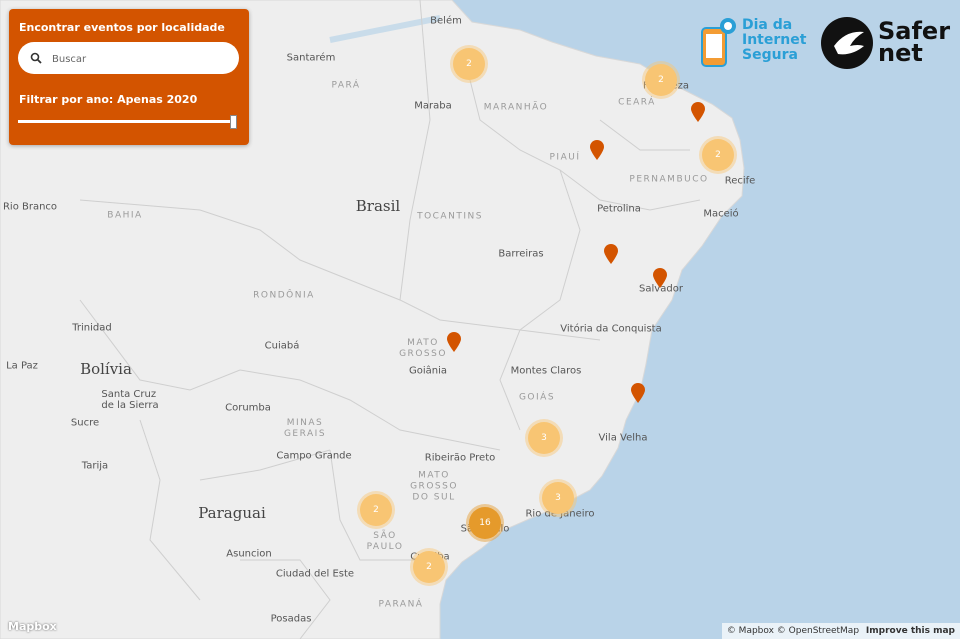 This screenshot has width=960, height=639. Describe the element at coordinates (127, 121) in the screenshot. I see `year-slider-track` at that location.